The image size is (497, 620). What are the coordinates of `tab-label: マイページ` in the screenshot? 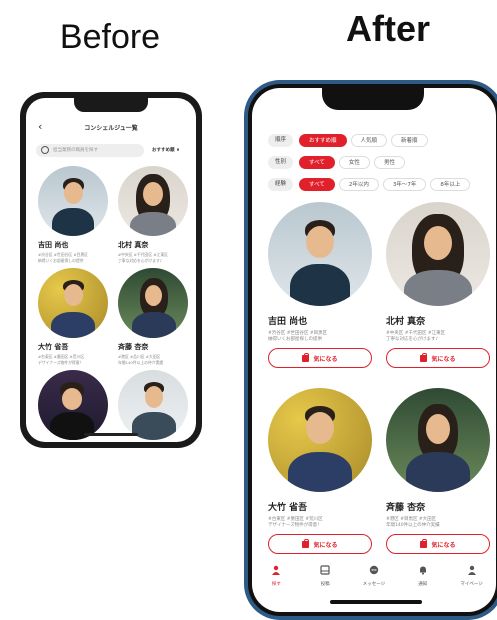 It's located at (471, 584).